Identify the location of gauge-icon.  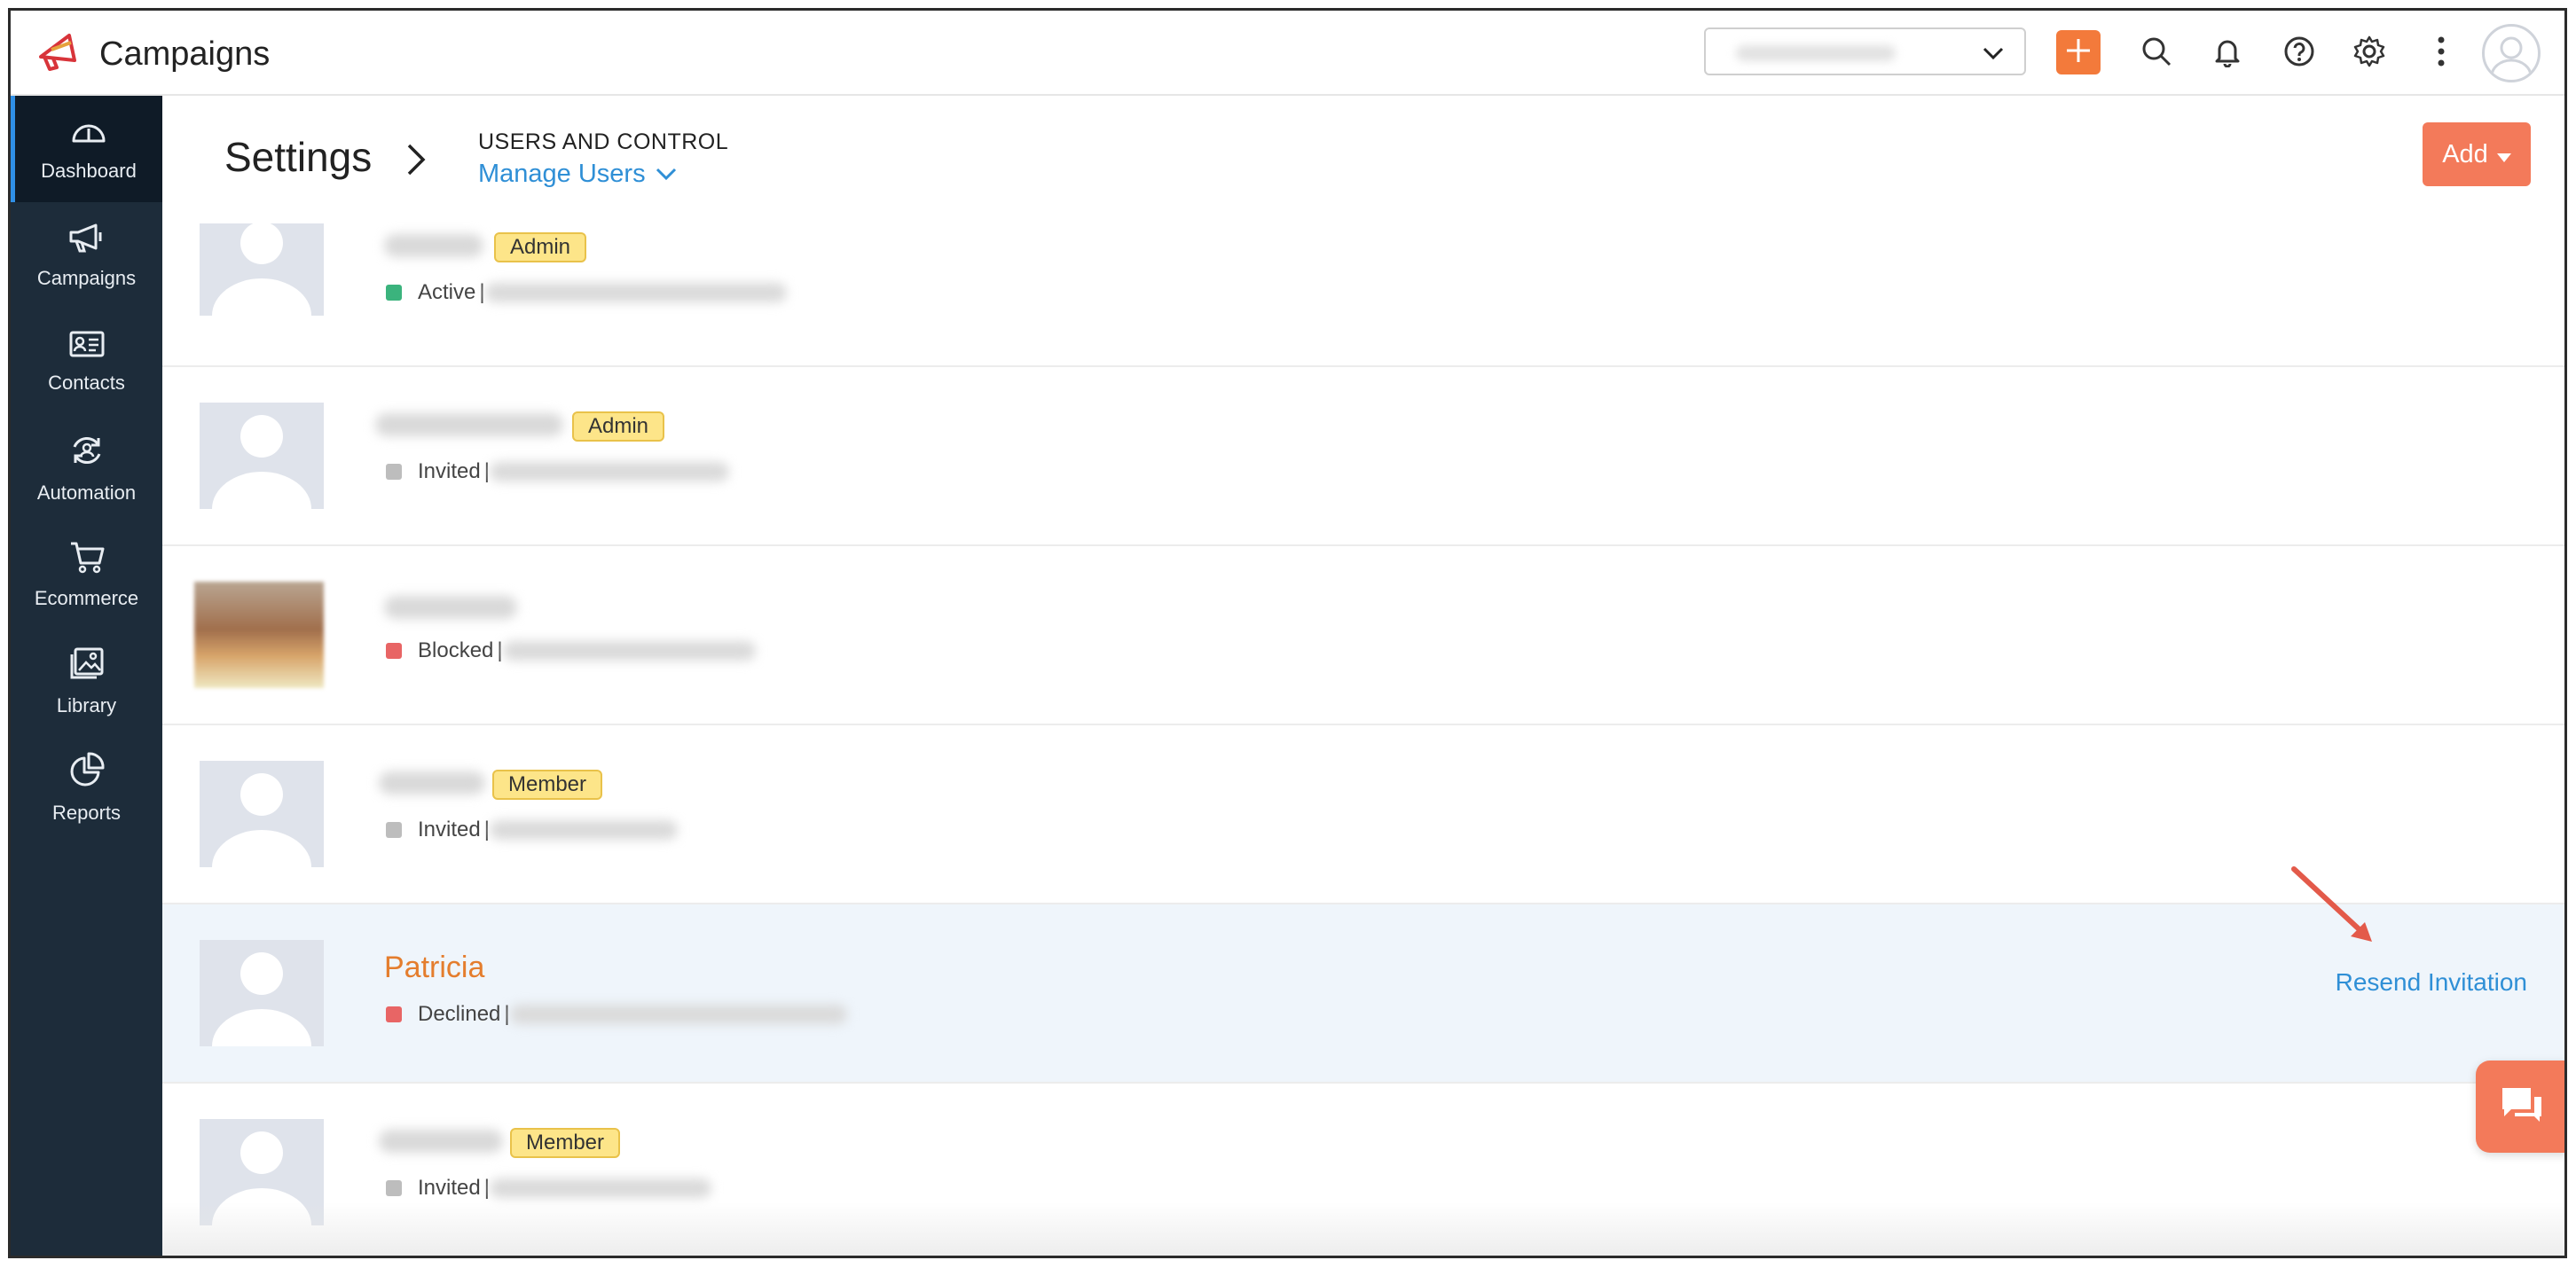
(88, 134).